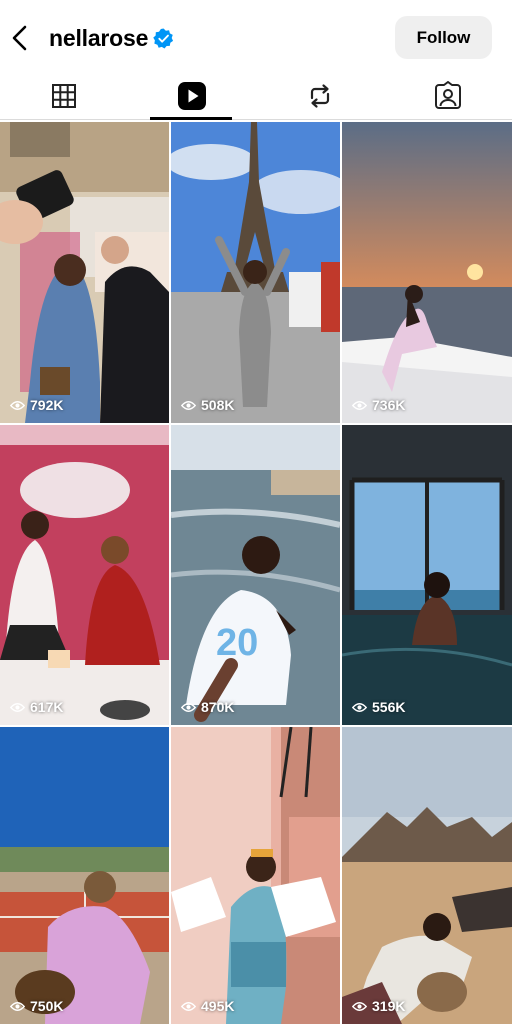  I want to click on view-count-value: 617K, so click(47, 707).